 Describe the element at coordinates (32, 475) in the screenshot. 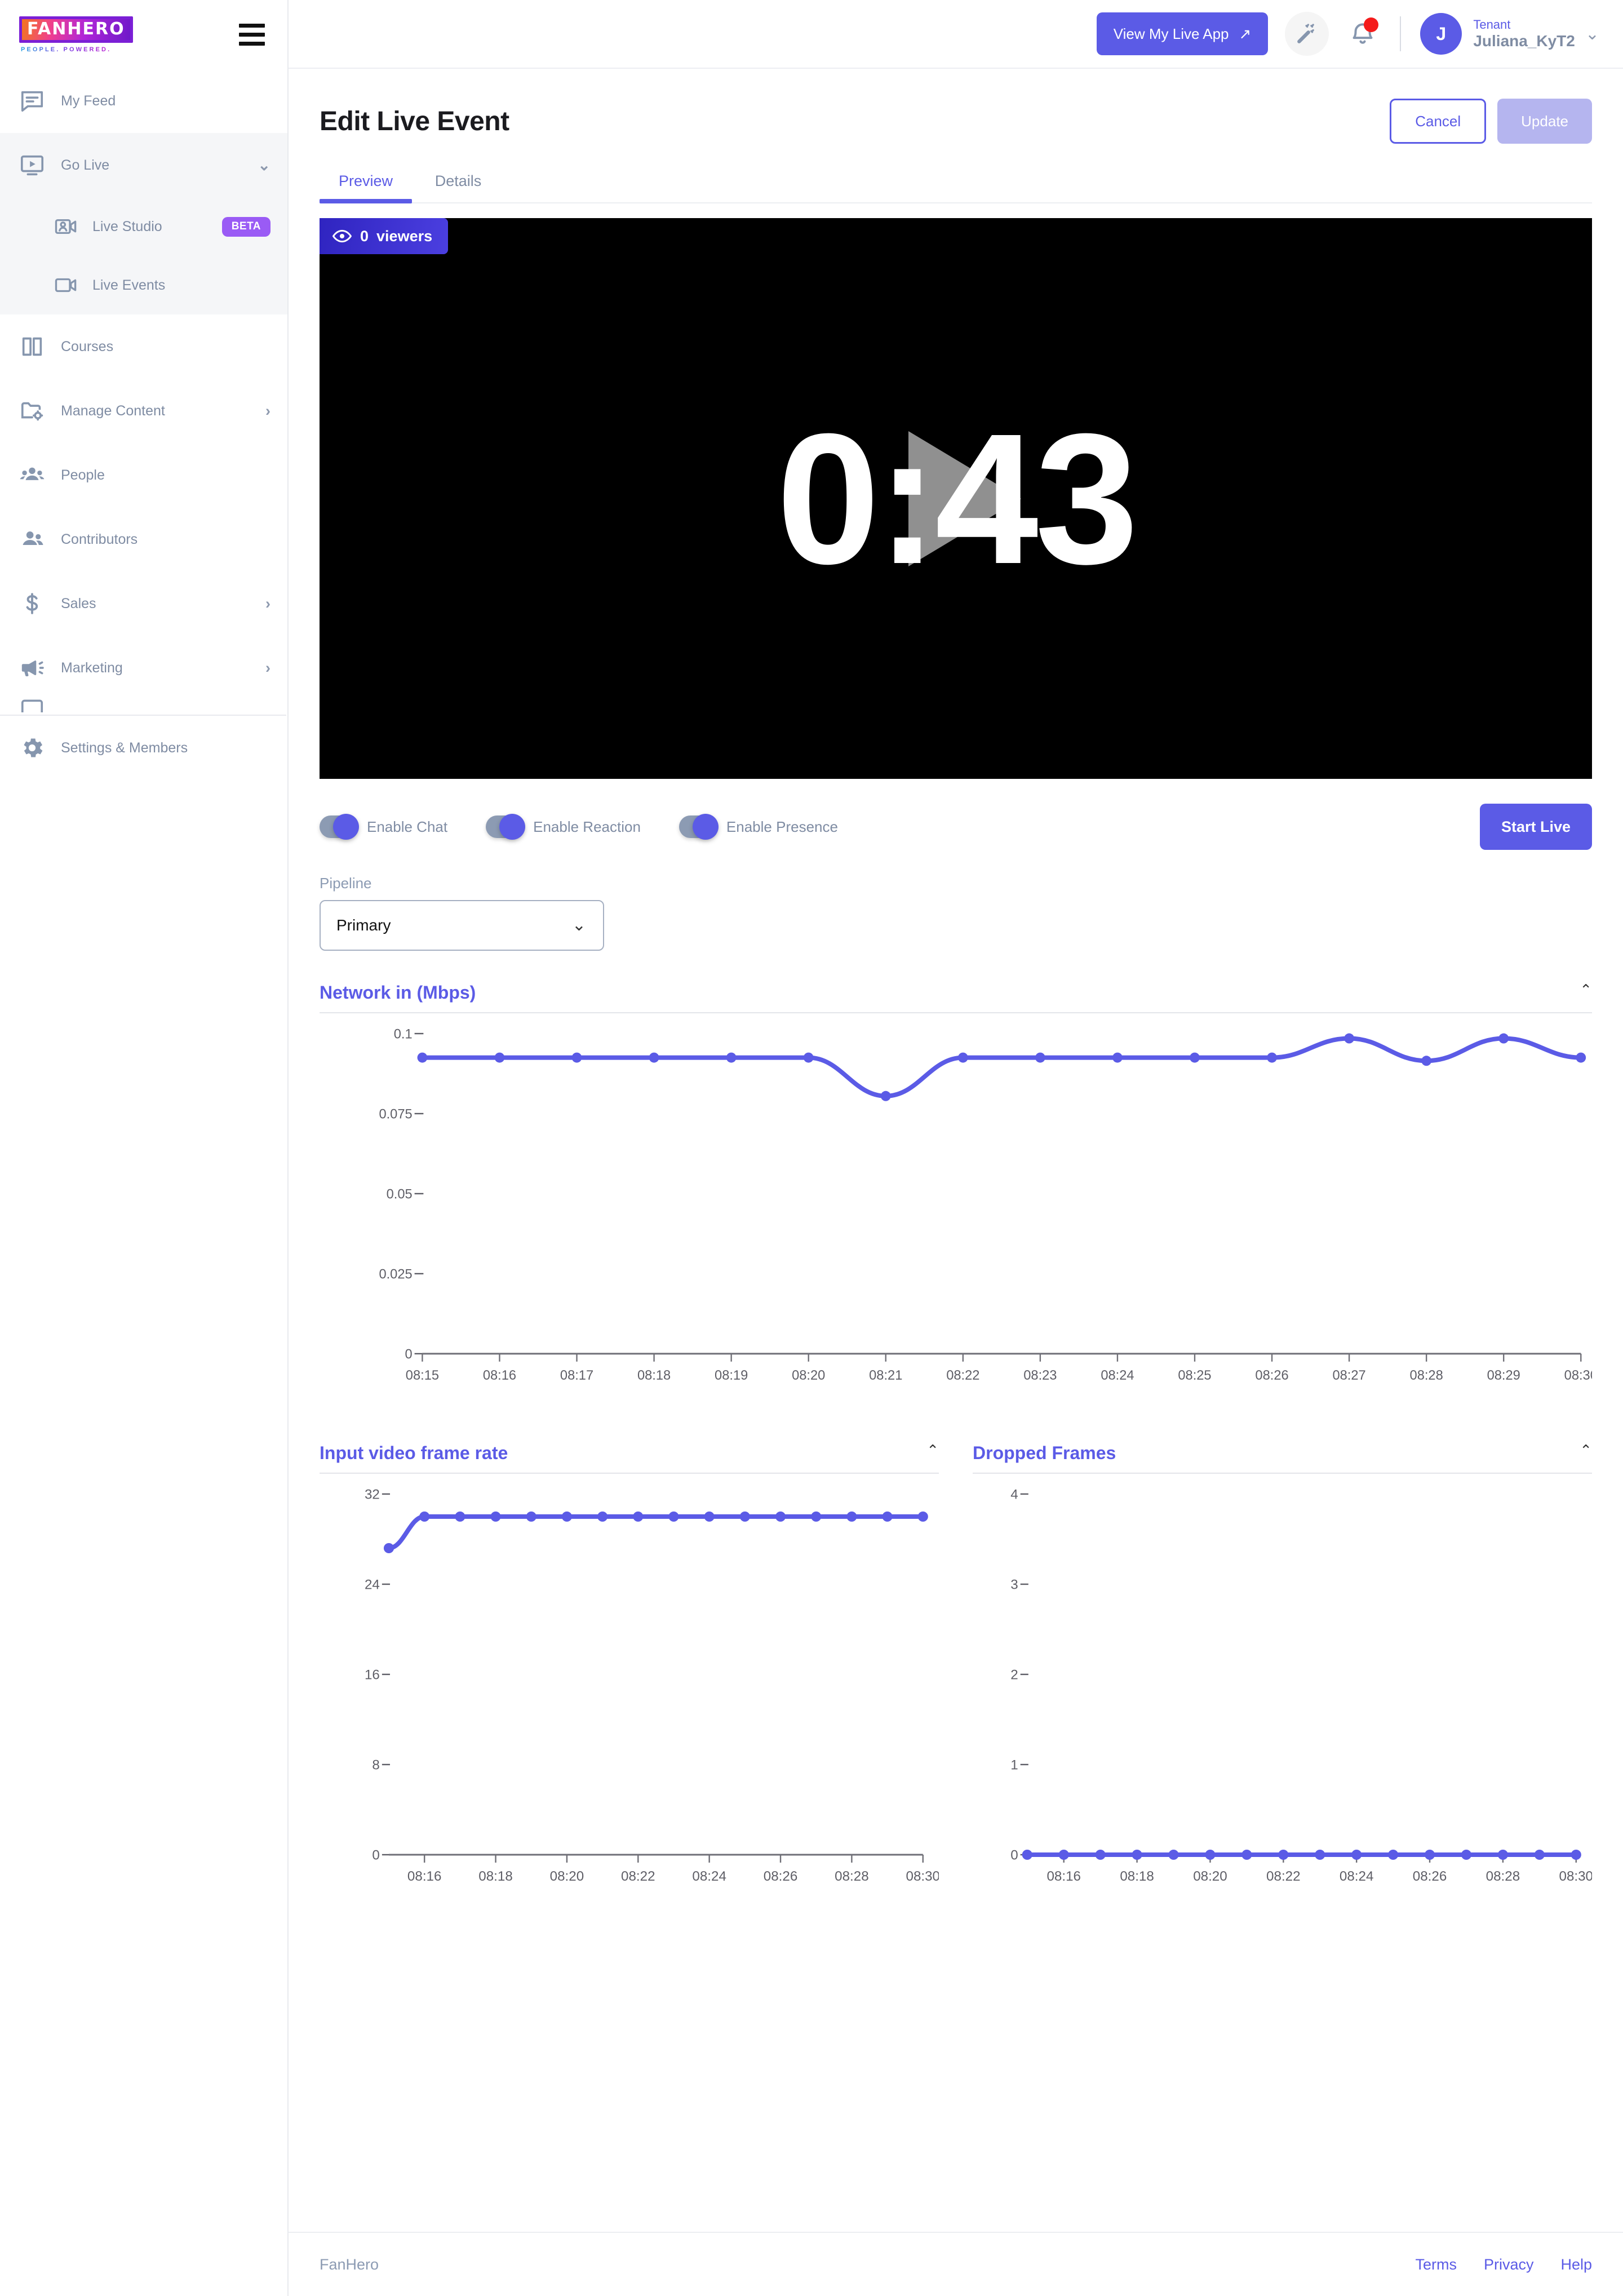

I see `people-icon` at that location.